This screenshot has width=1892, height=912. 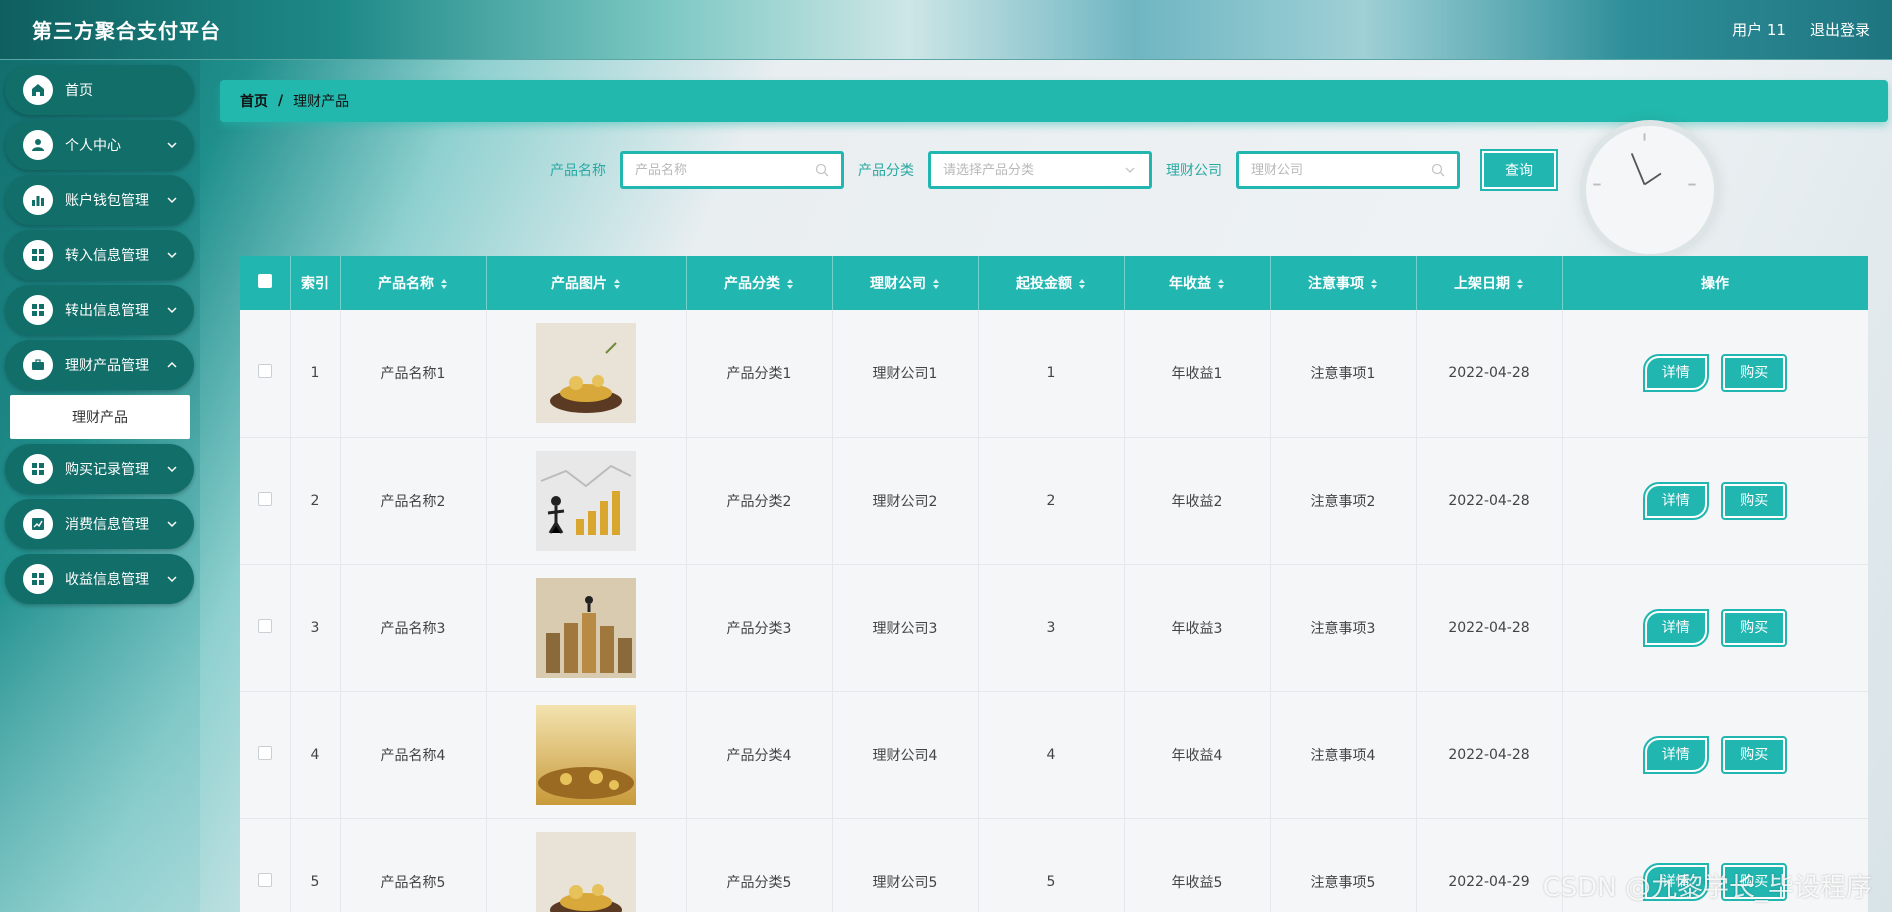 I want to click on sidebar-item-label: 消费信息管理, so click(x=107, y=525).